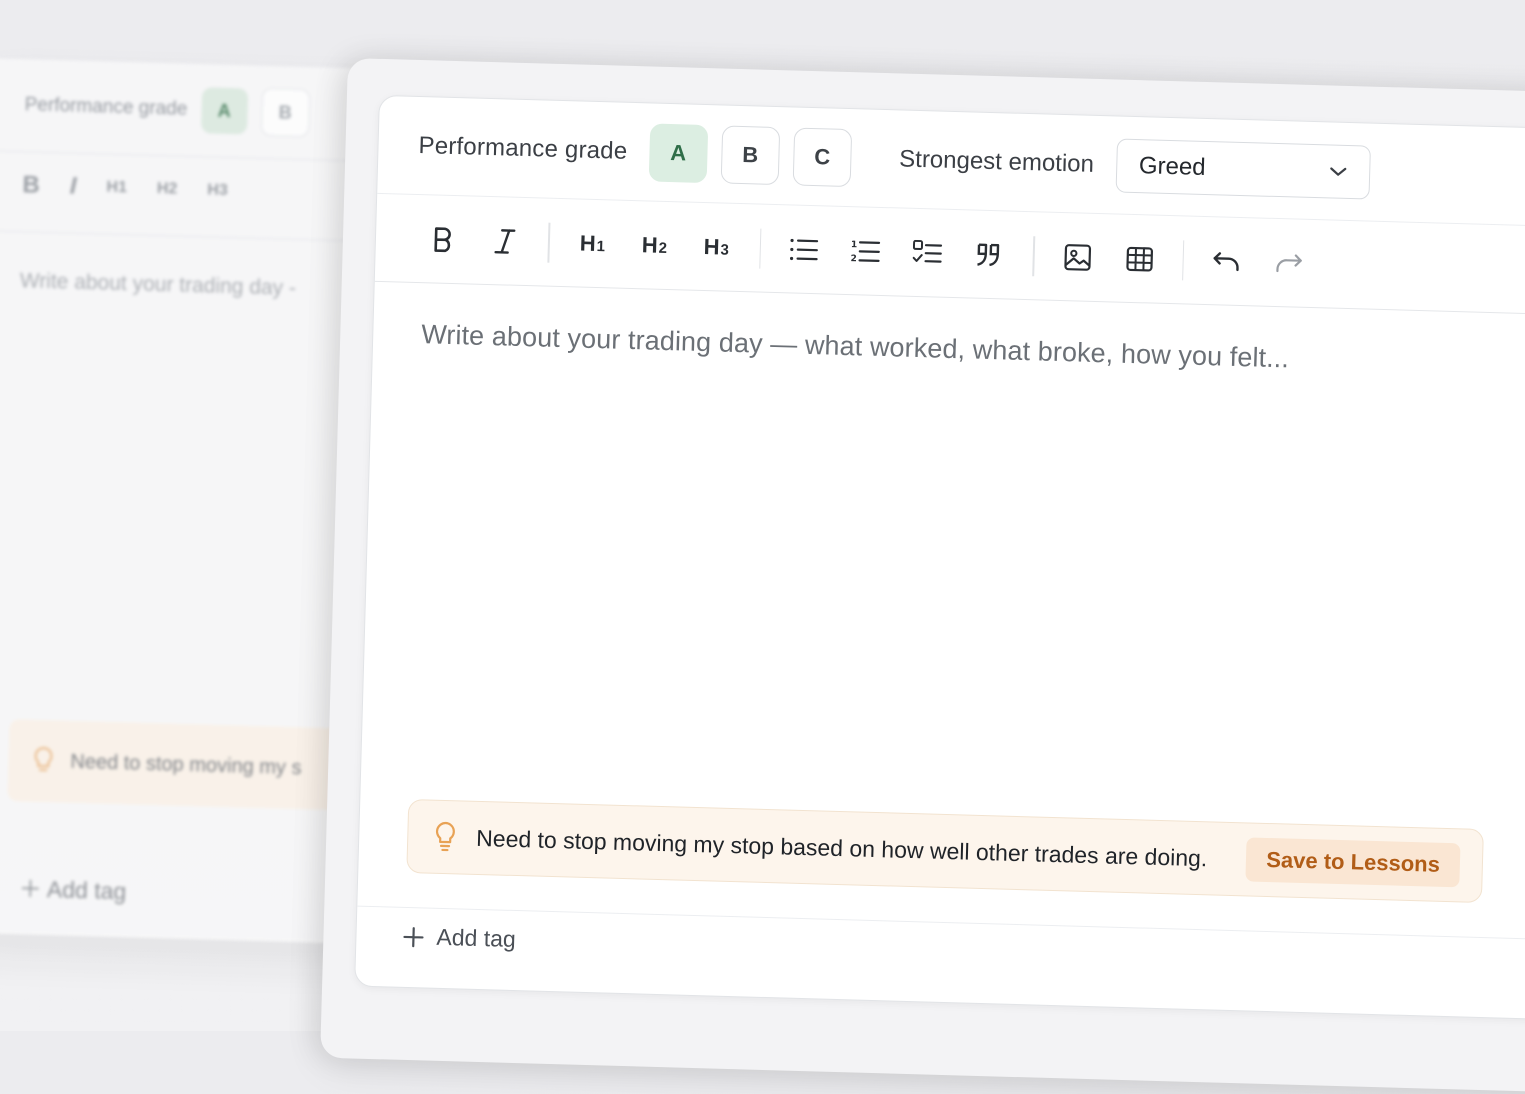 The height and width of the screenshot is (1094, 1525). I want to click on strongest-emotion-label: Strongest emotion, so click(996, 161).